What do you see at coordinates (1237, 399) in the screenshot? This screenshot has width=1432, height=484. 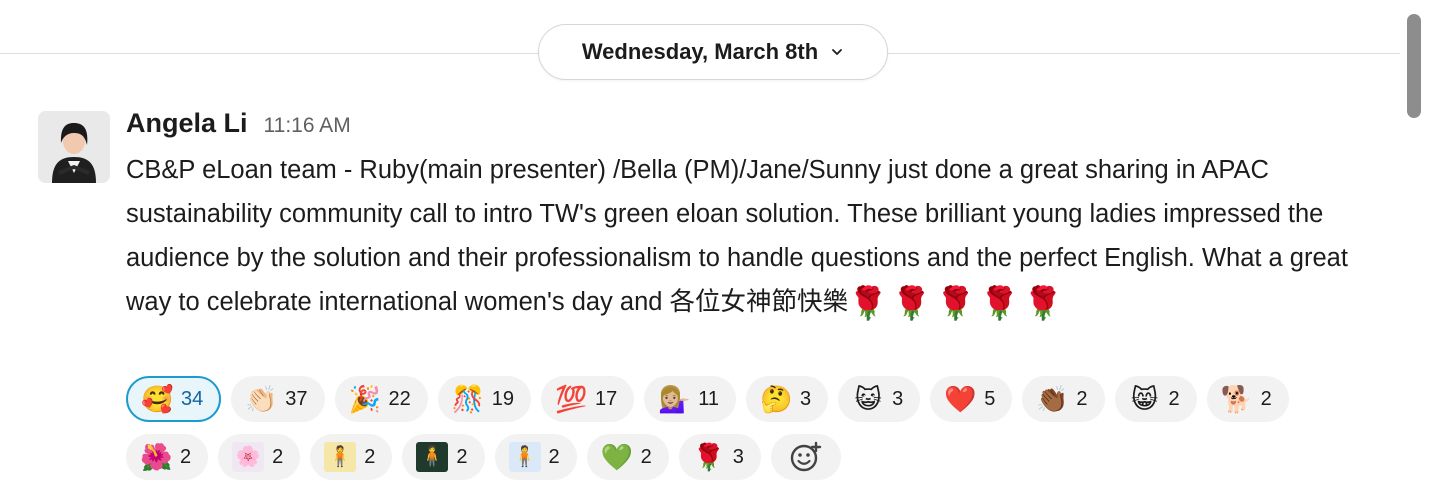 I see `reaction-emoji-icon: 🐕` at bounding box center [1237, 399].